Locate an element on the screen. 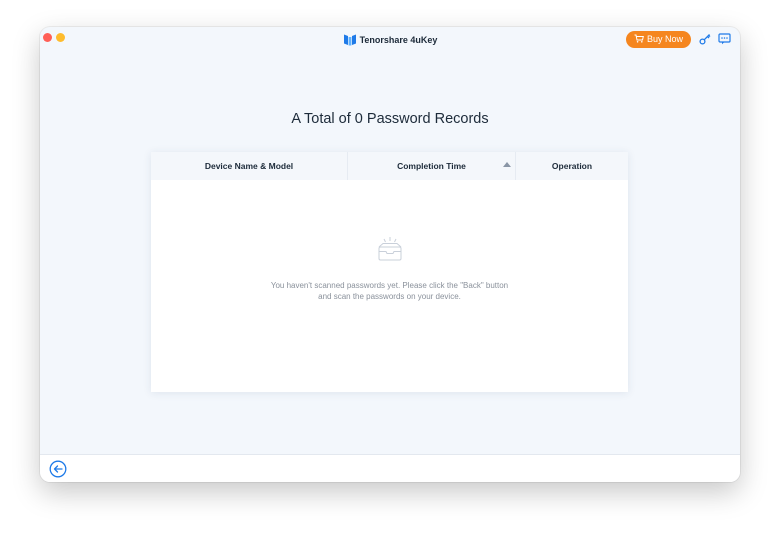 The width and height of the screenshot is (780, 534). bottom-bar is located at coordinates (390, 468).